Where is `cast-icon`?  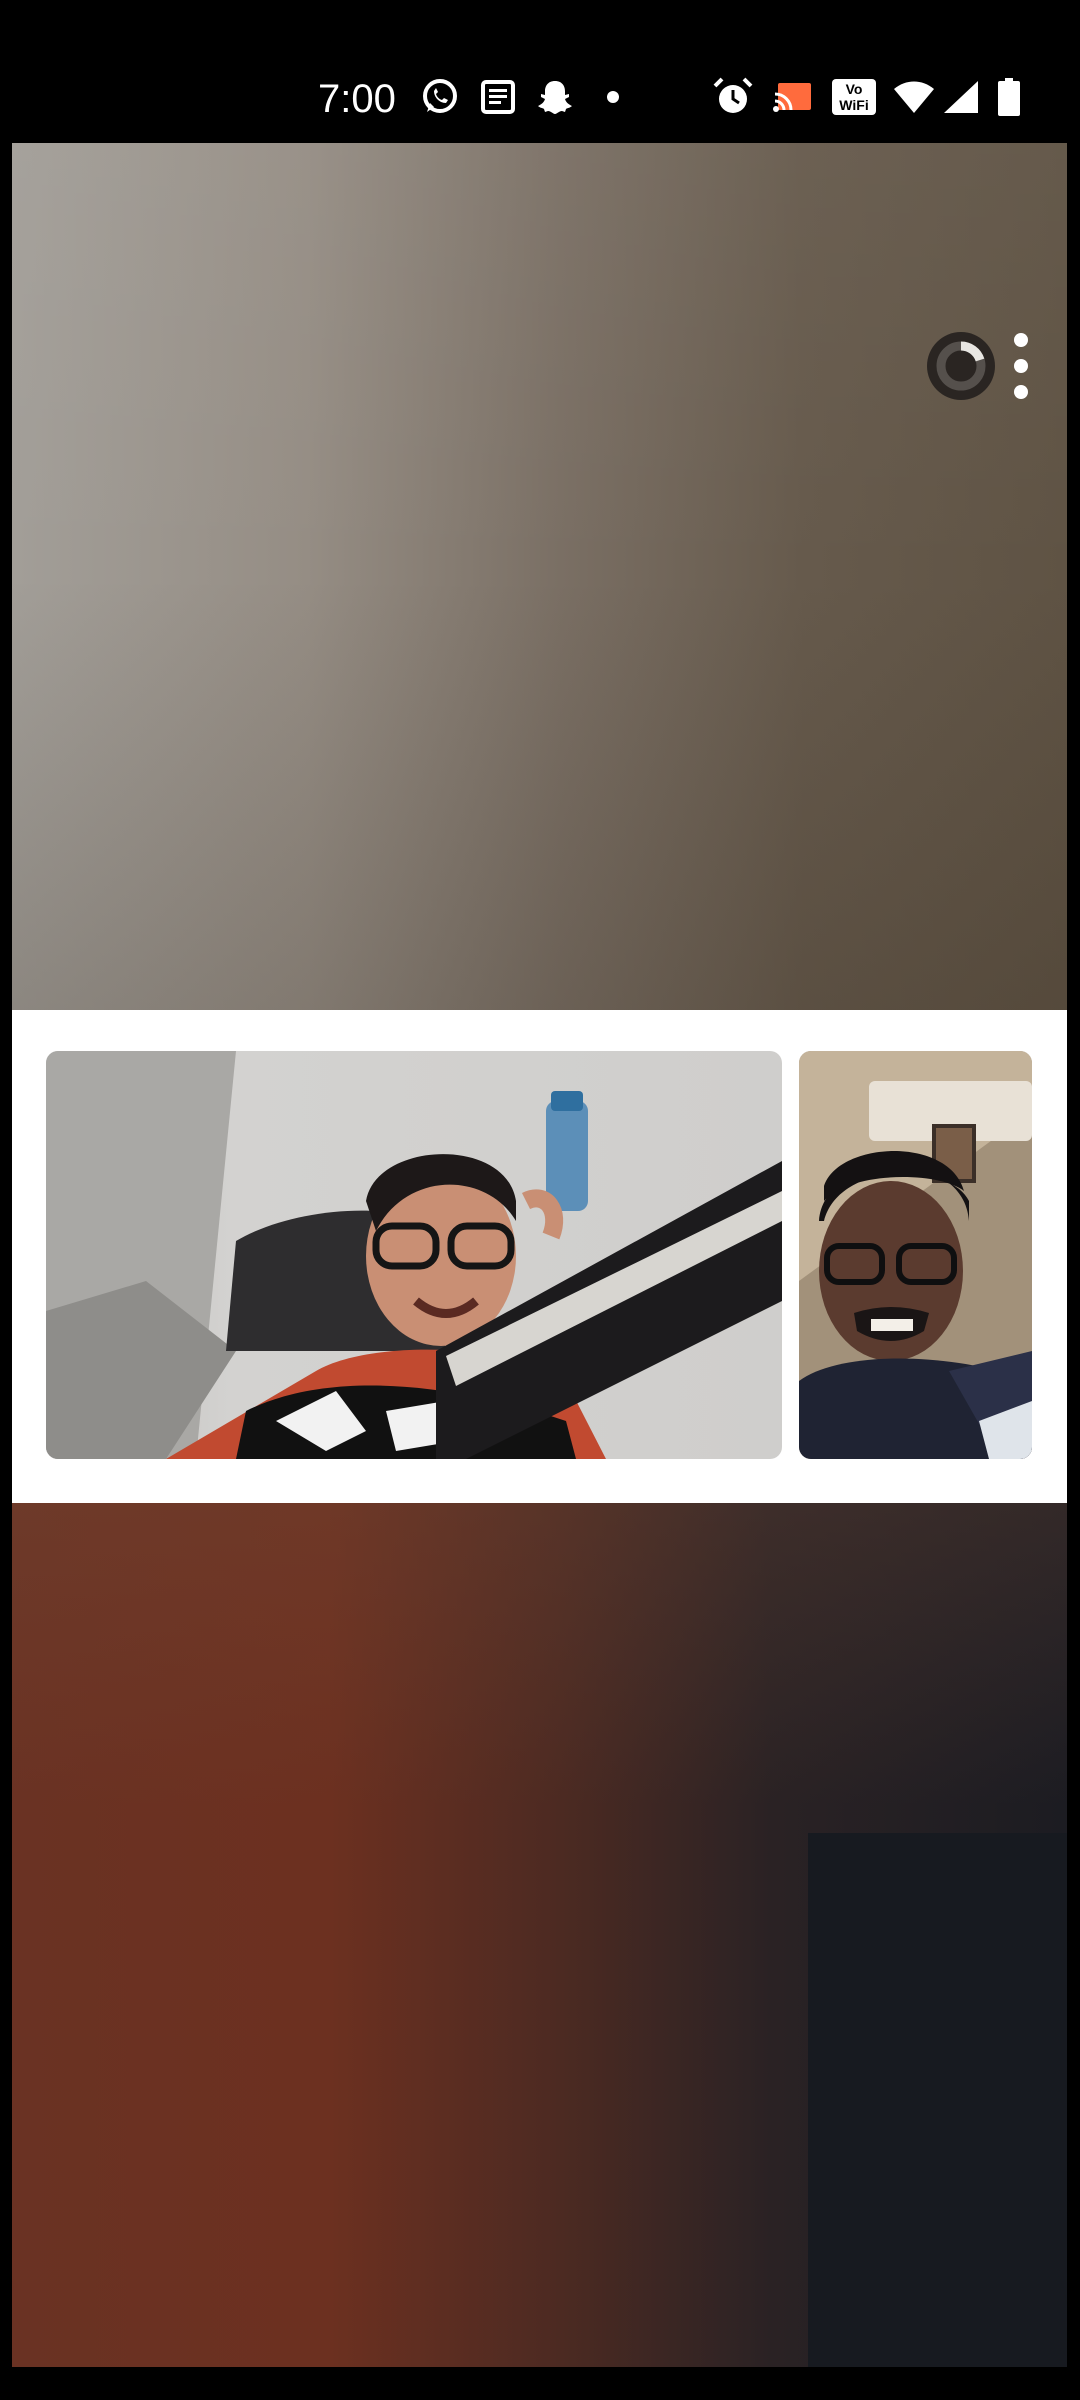 cast-icon is located at coordinates (793, 97).